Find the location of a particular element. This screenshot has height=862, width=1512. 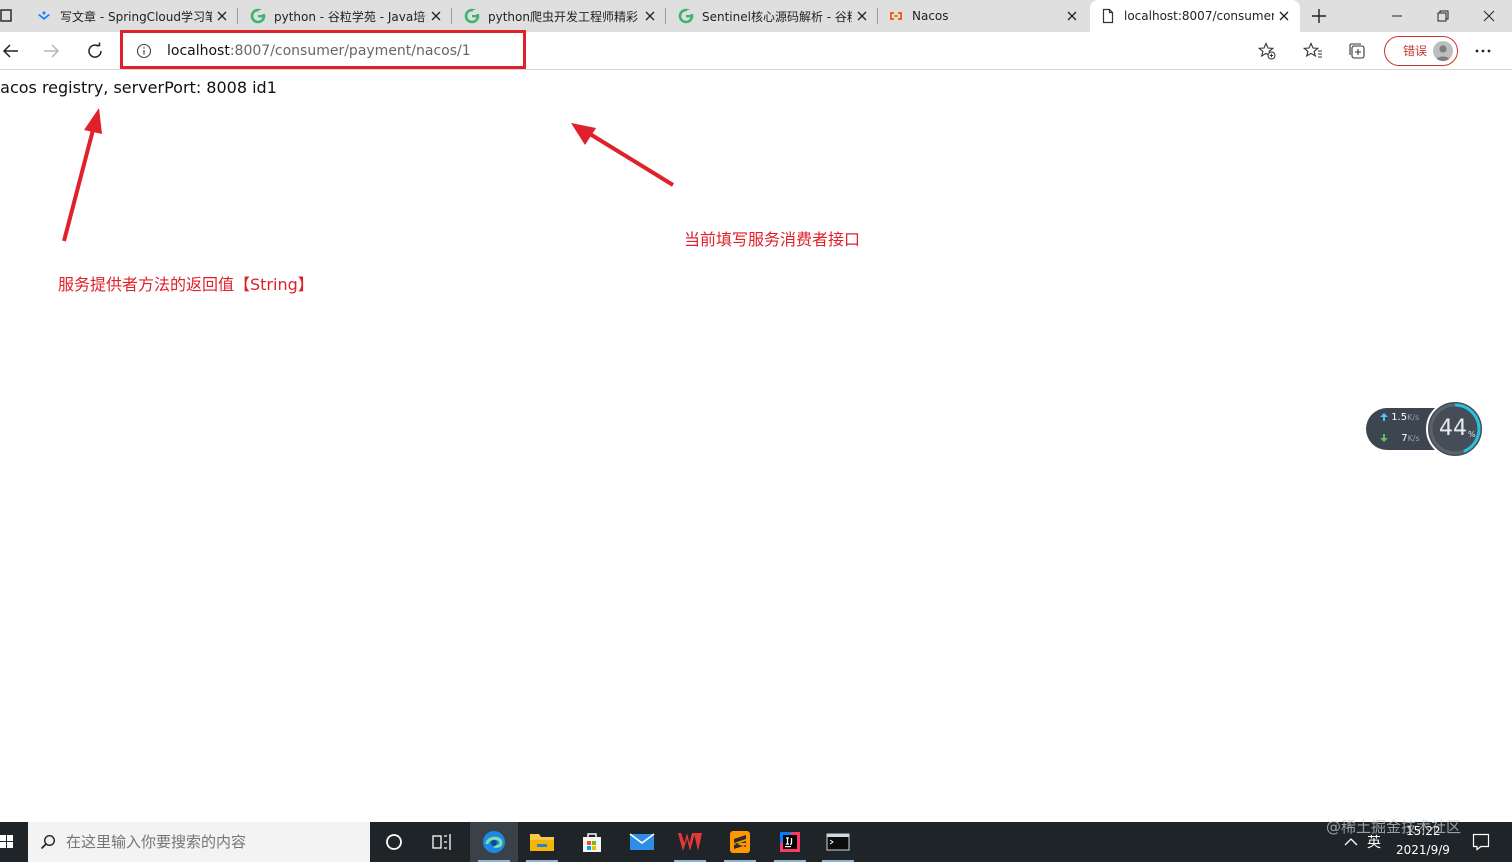

refresh-icon is located at coordinates (95, 50).